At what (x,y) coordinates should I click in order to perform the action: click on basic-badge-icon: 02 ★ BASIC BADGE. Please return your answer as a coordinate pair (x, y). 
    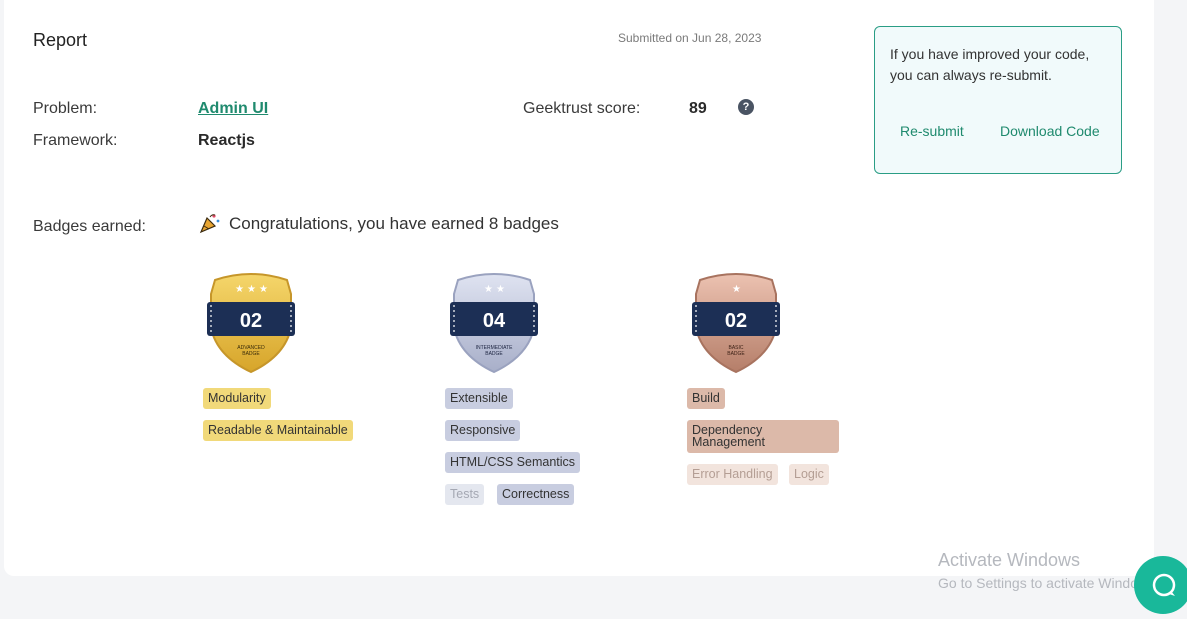
    Looking at the image, I should click on (736, 323).